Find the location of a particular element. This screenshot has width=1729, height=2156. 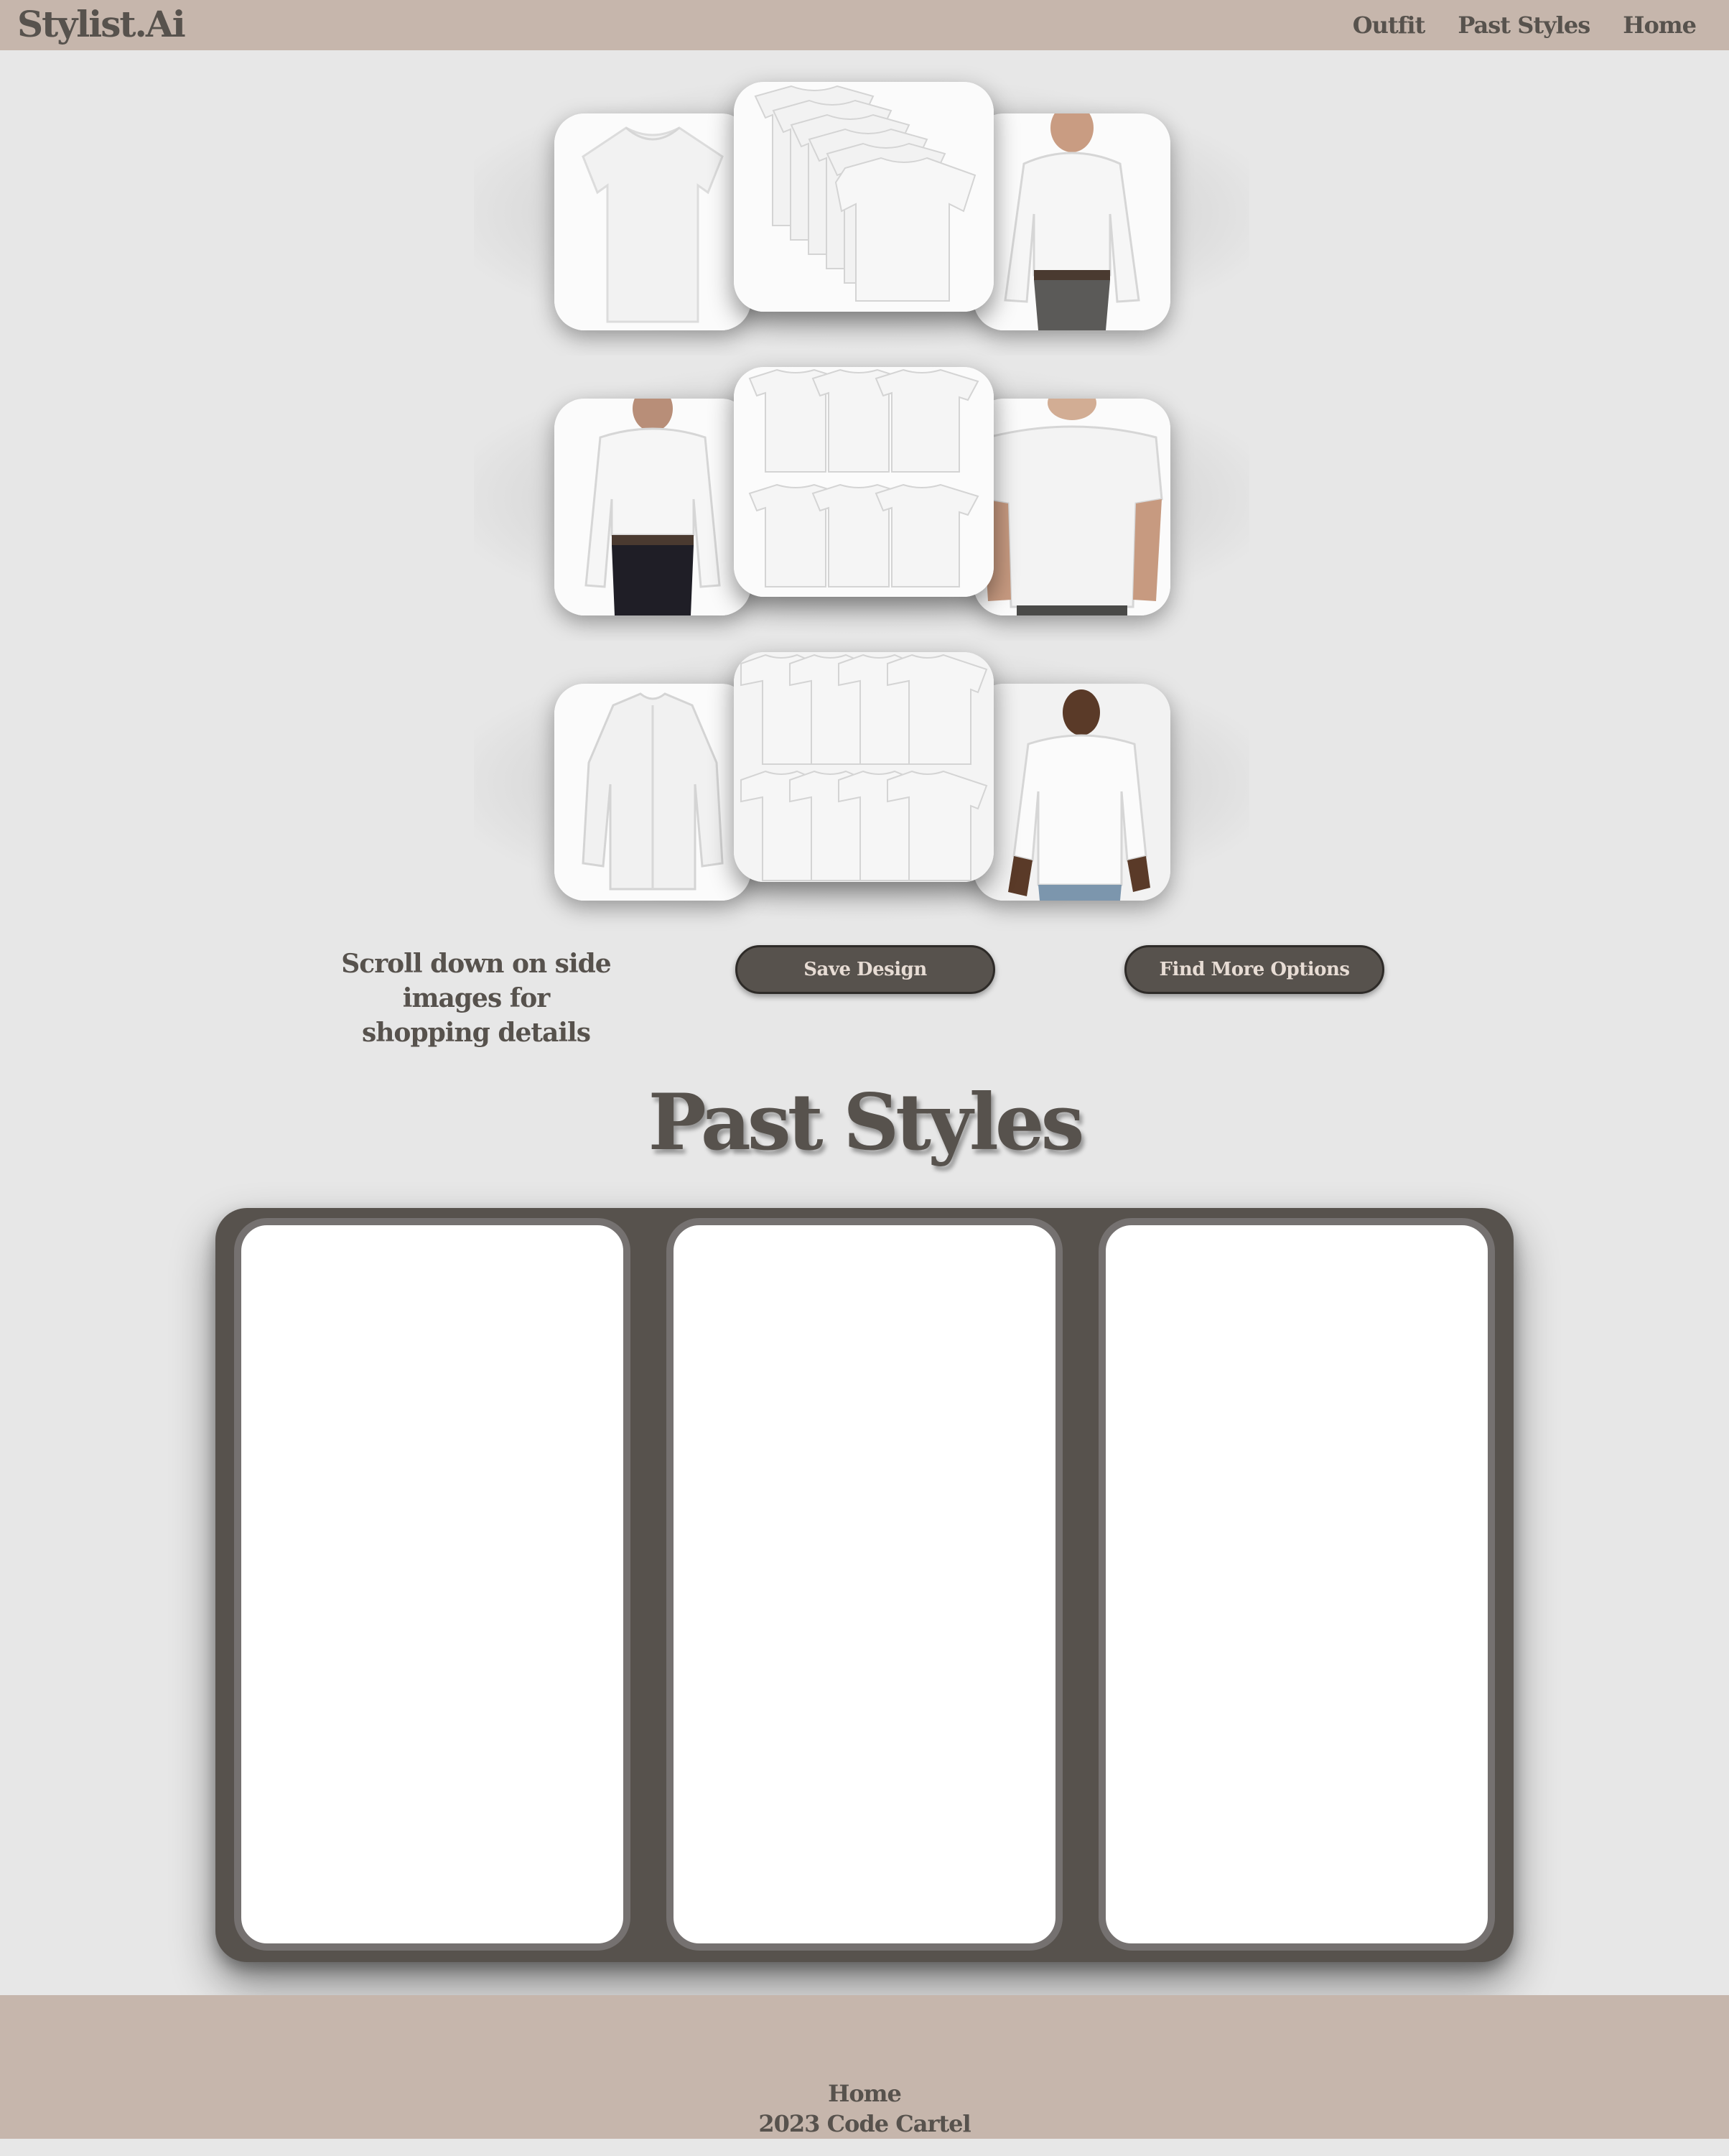

white-tshirt-image is located at coordinates (653, 221).